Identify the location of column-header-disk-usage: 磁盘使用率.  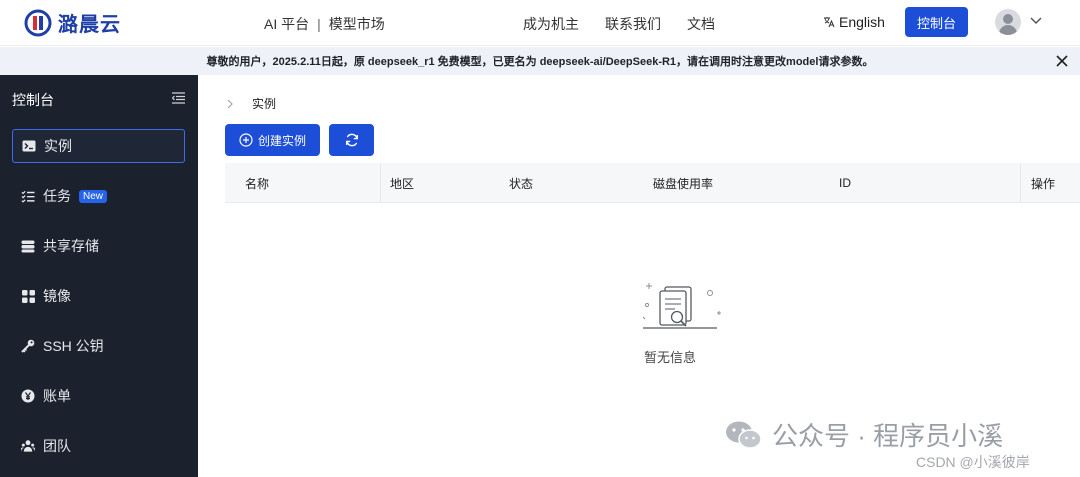
(683, 183).